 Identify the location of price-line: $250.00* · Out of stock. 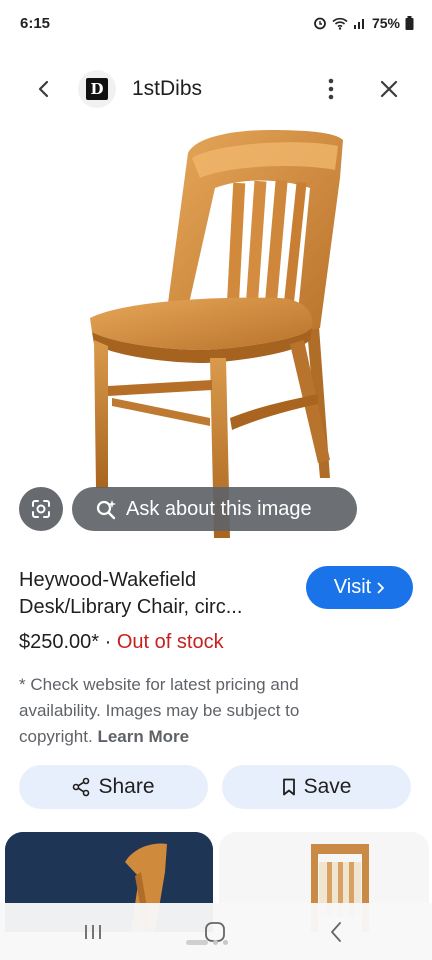
(121, 642).